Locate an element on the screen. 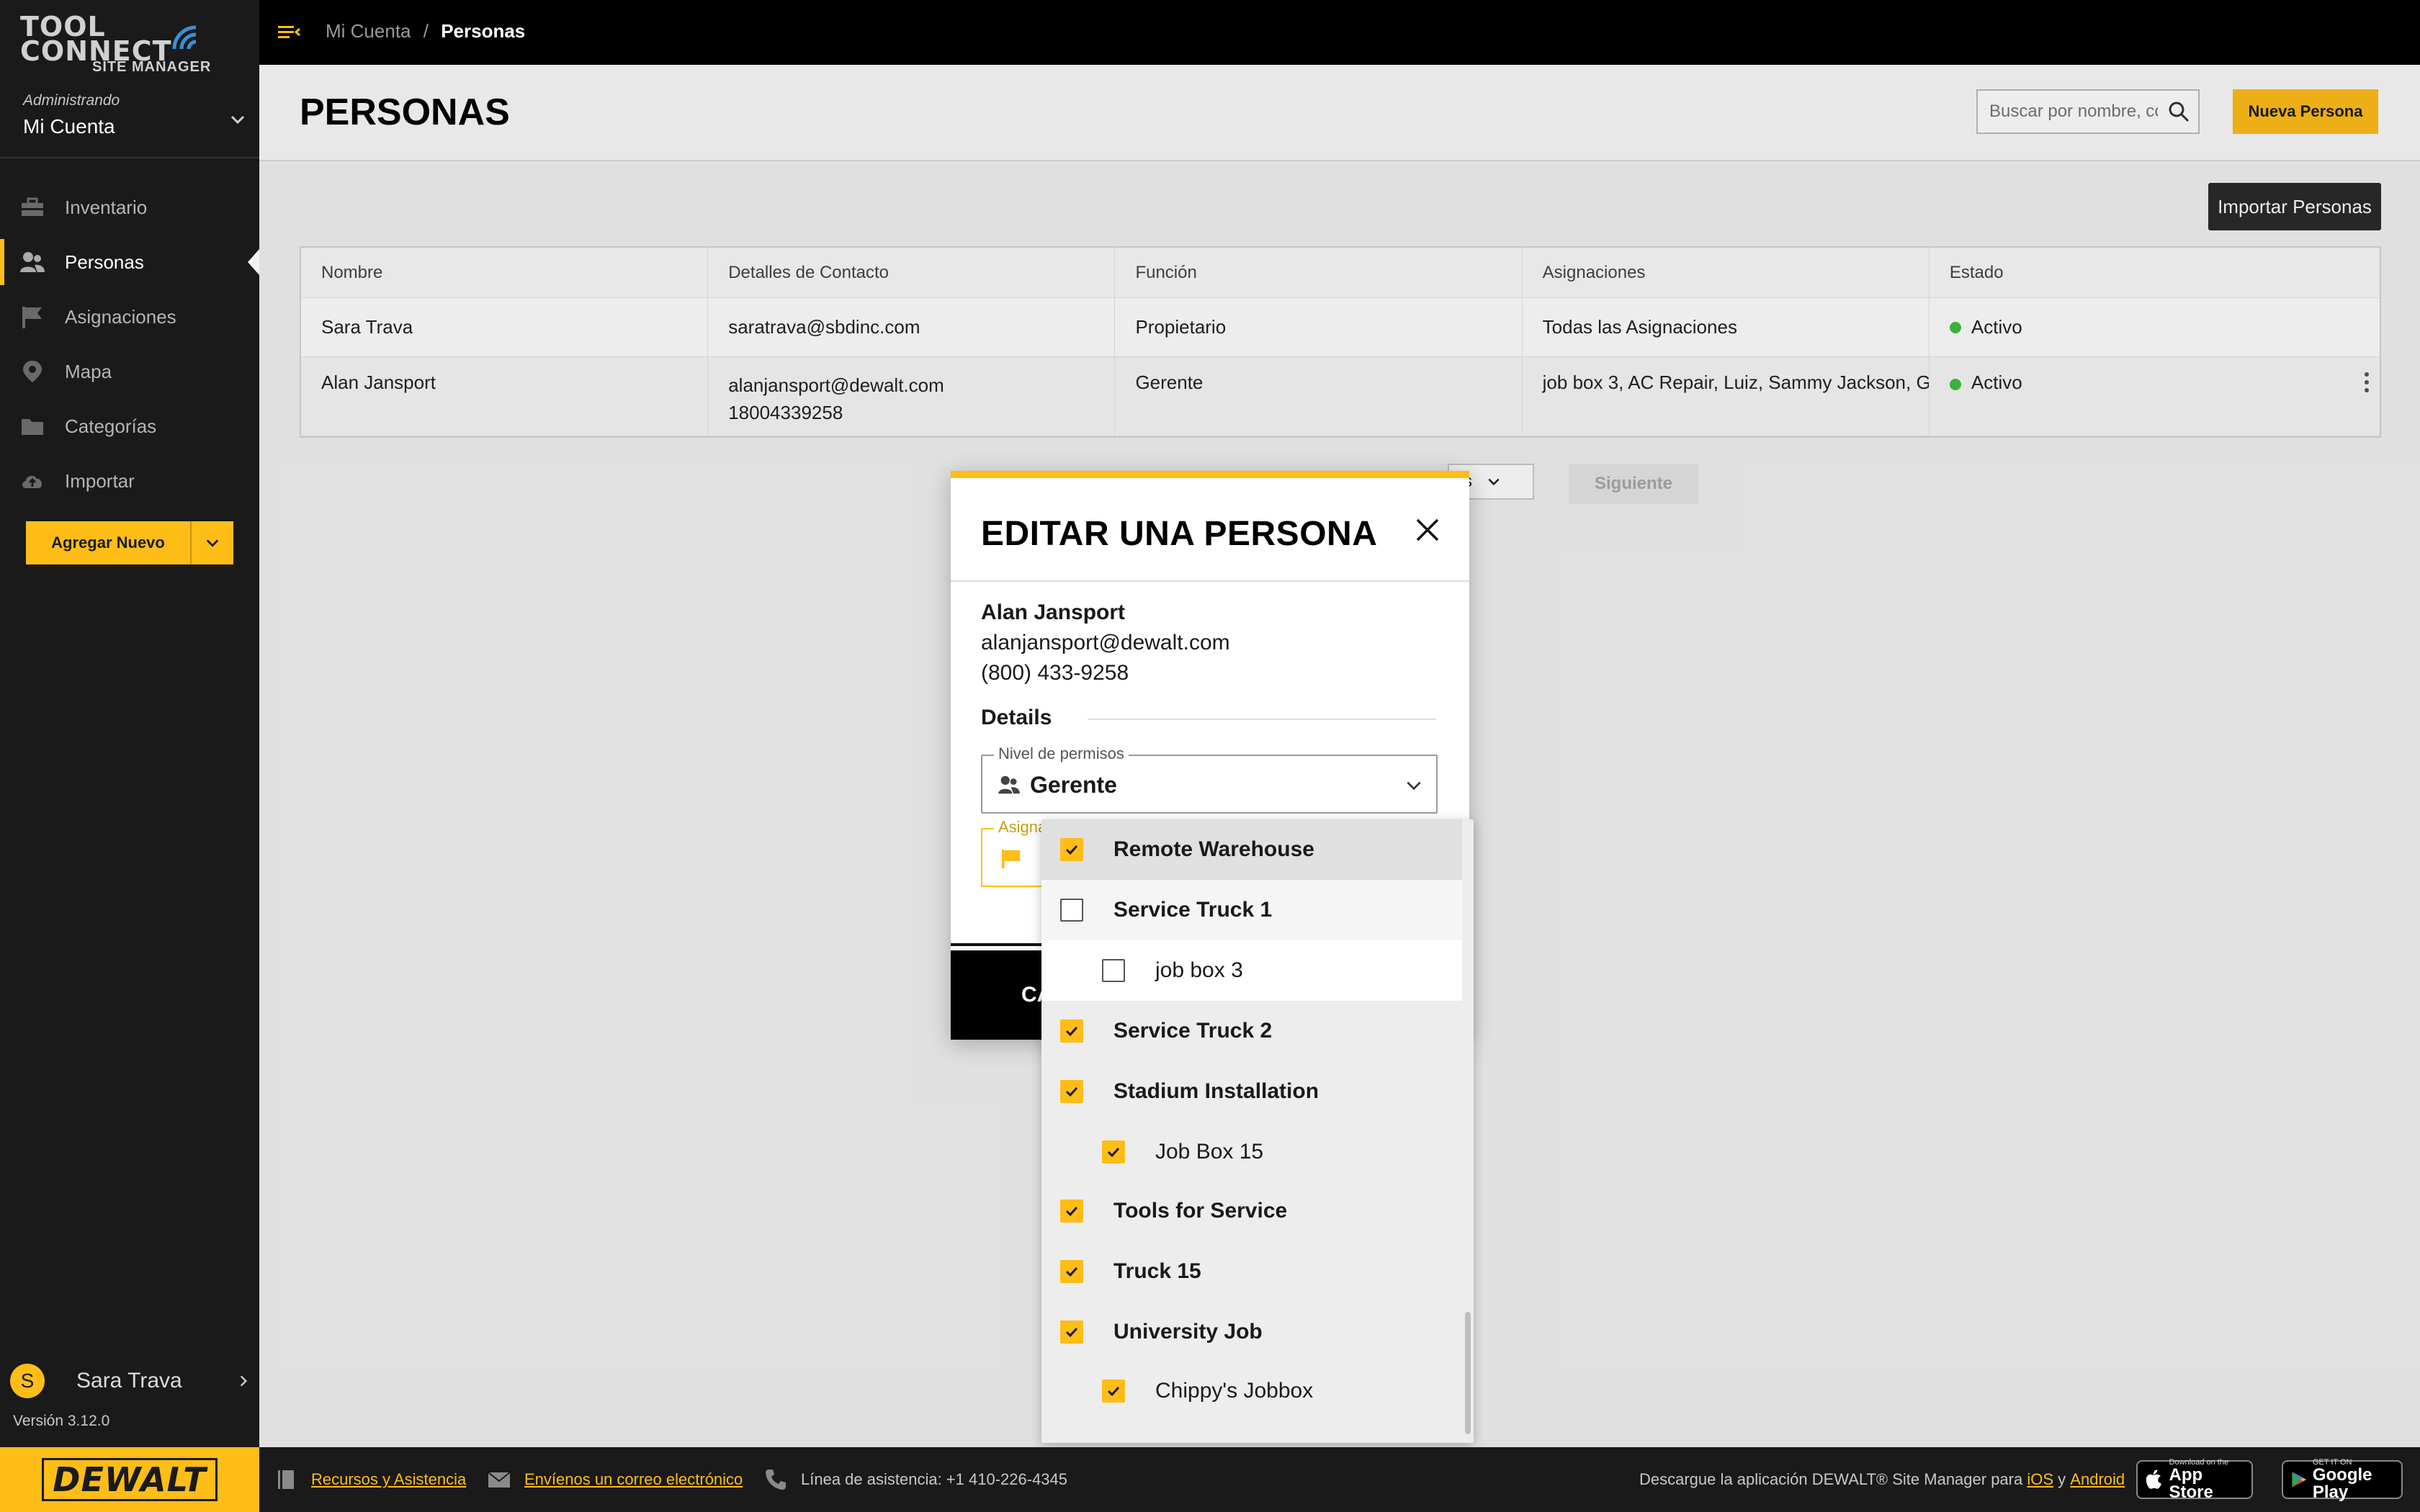  permission-level-label: Nivel de permisos is located at coordinates (1061, 753).